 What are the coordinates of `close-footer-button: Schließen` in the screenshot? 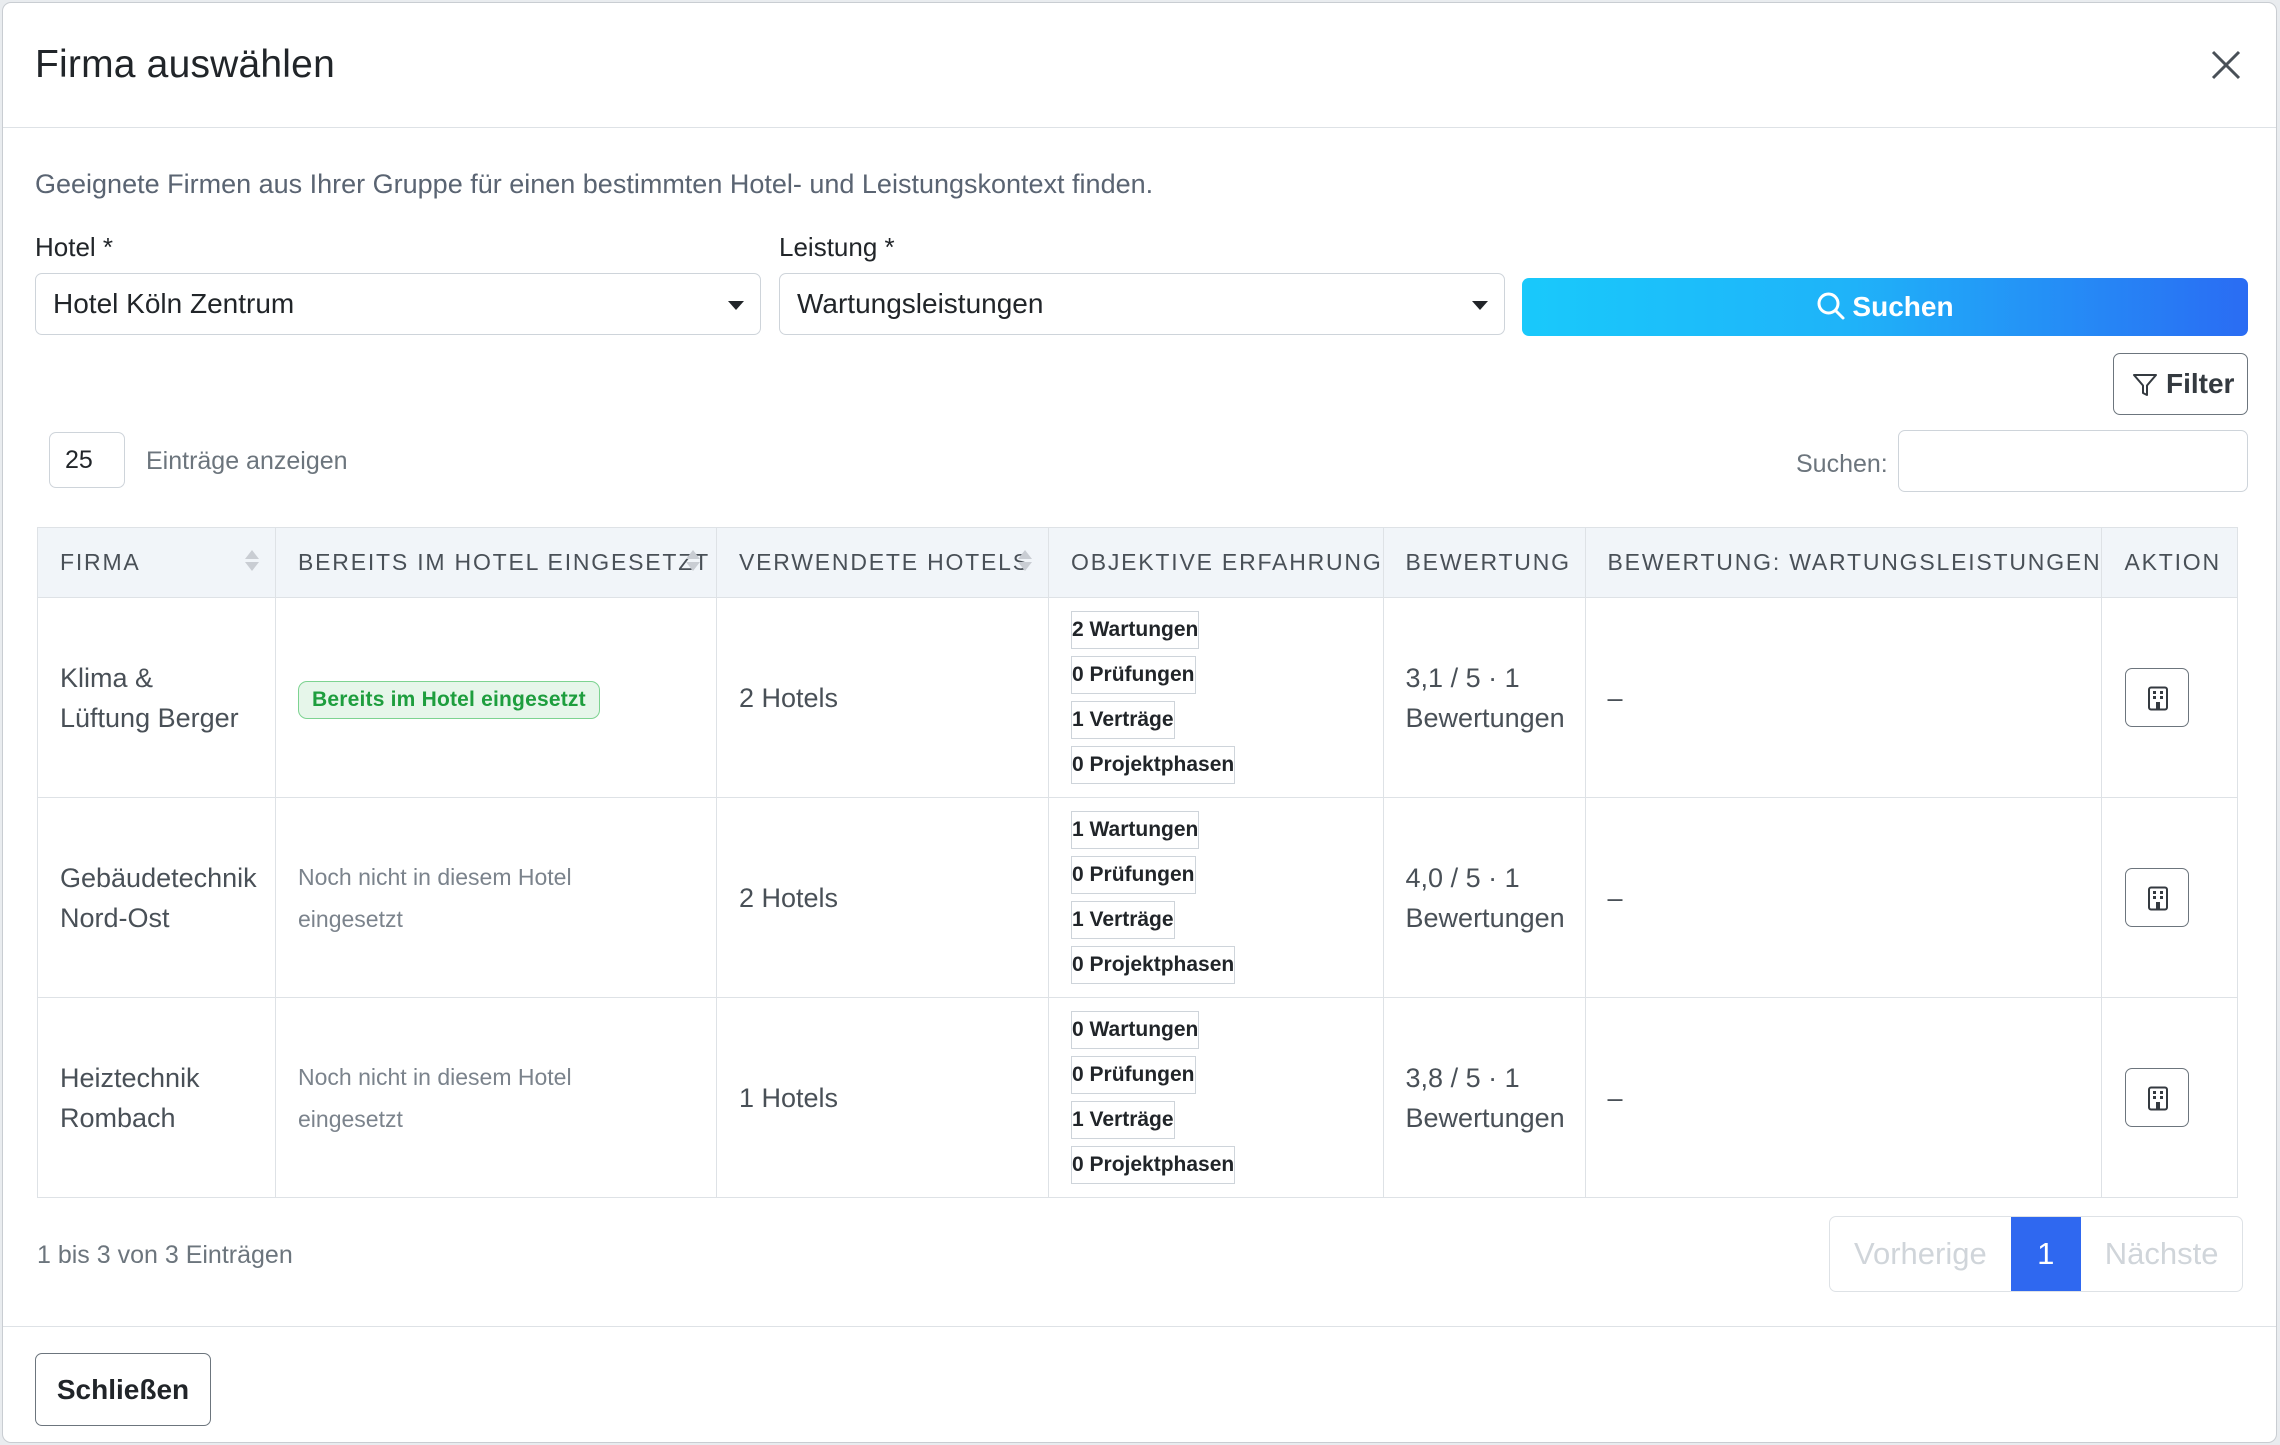 It's located at (123, 1389).